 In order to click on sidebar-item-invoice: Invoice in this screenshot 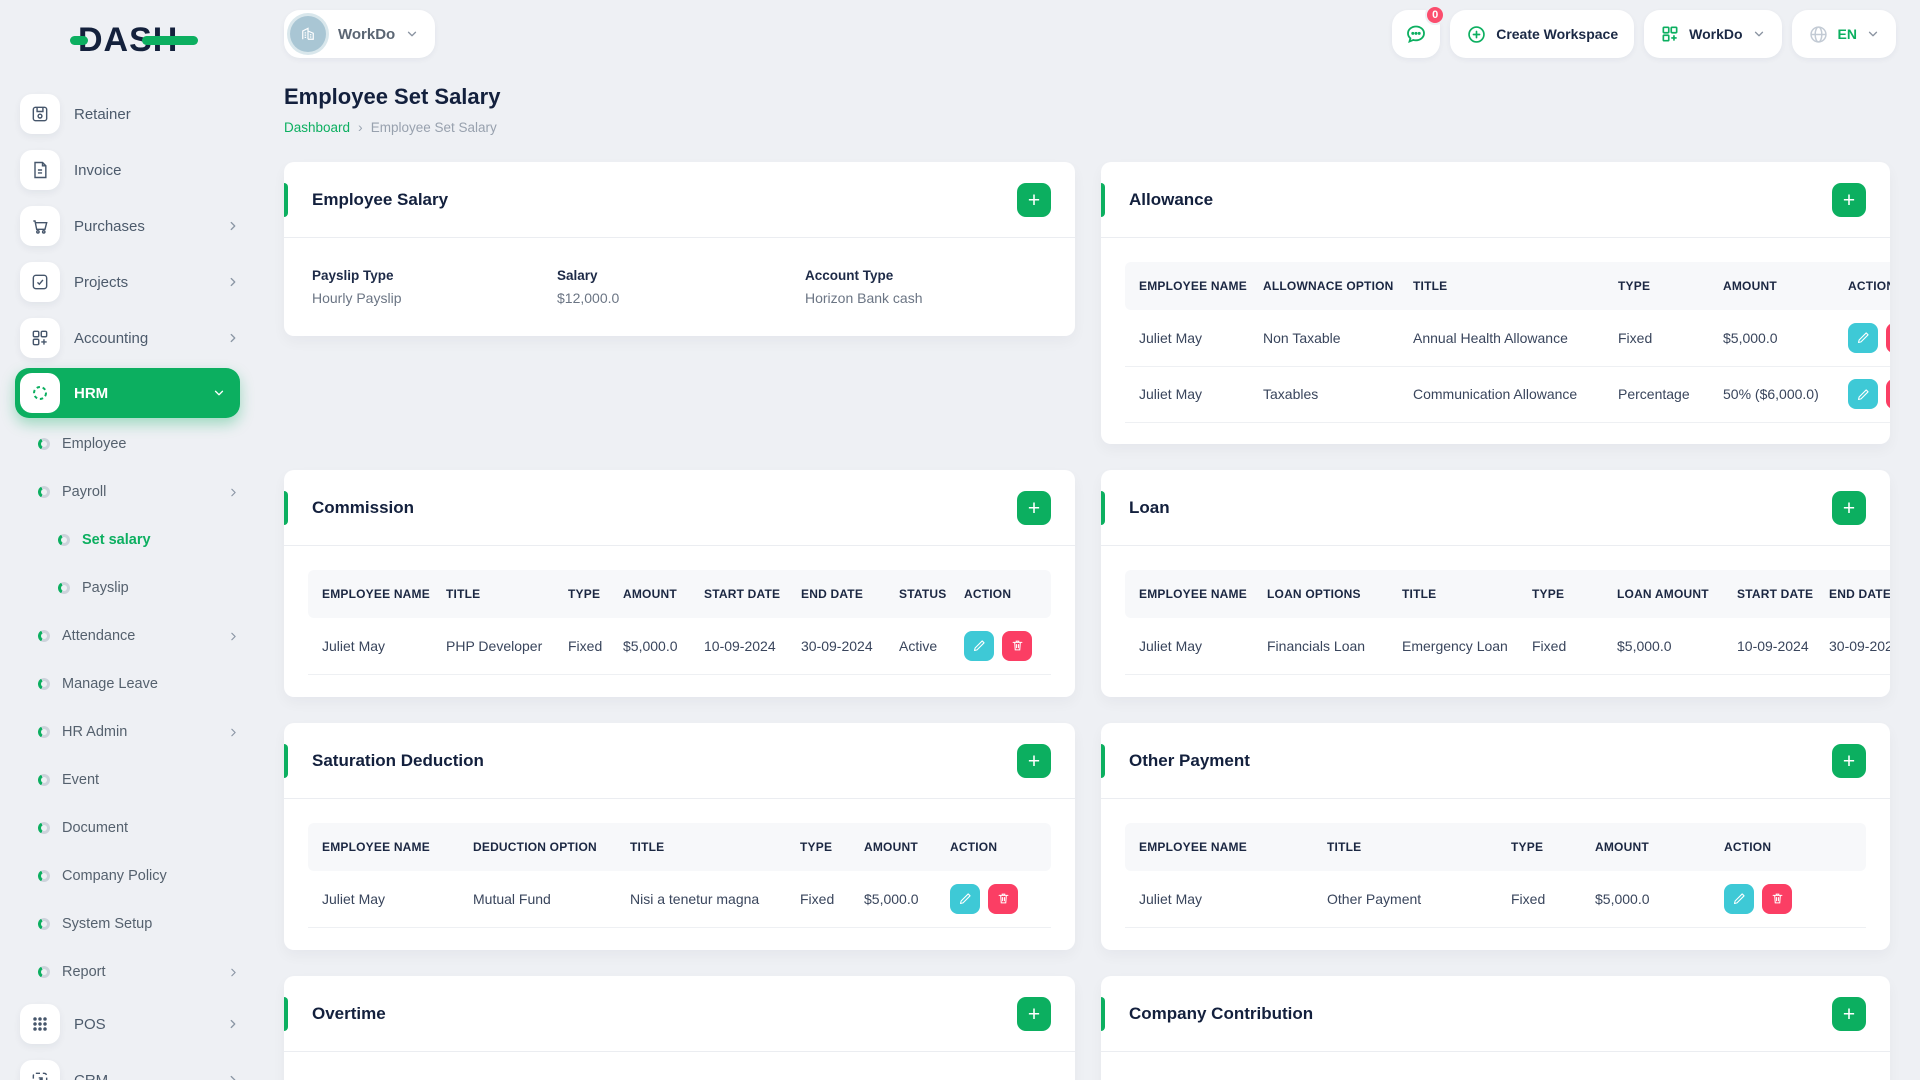, I will do `click(128, 170)`.